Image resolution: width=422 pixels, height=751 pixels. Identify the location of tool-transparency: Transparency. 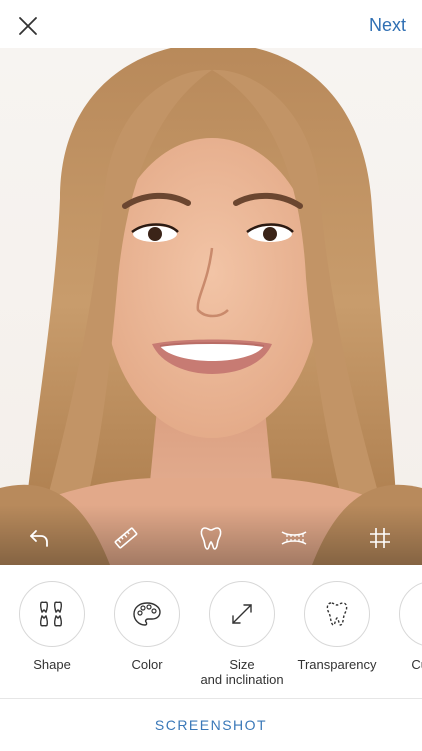
(337, 626).